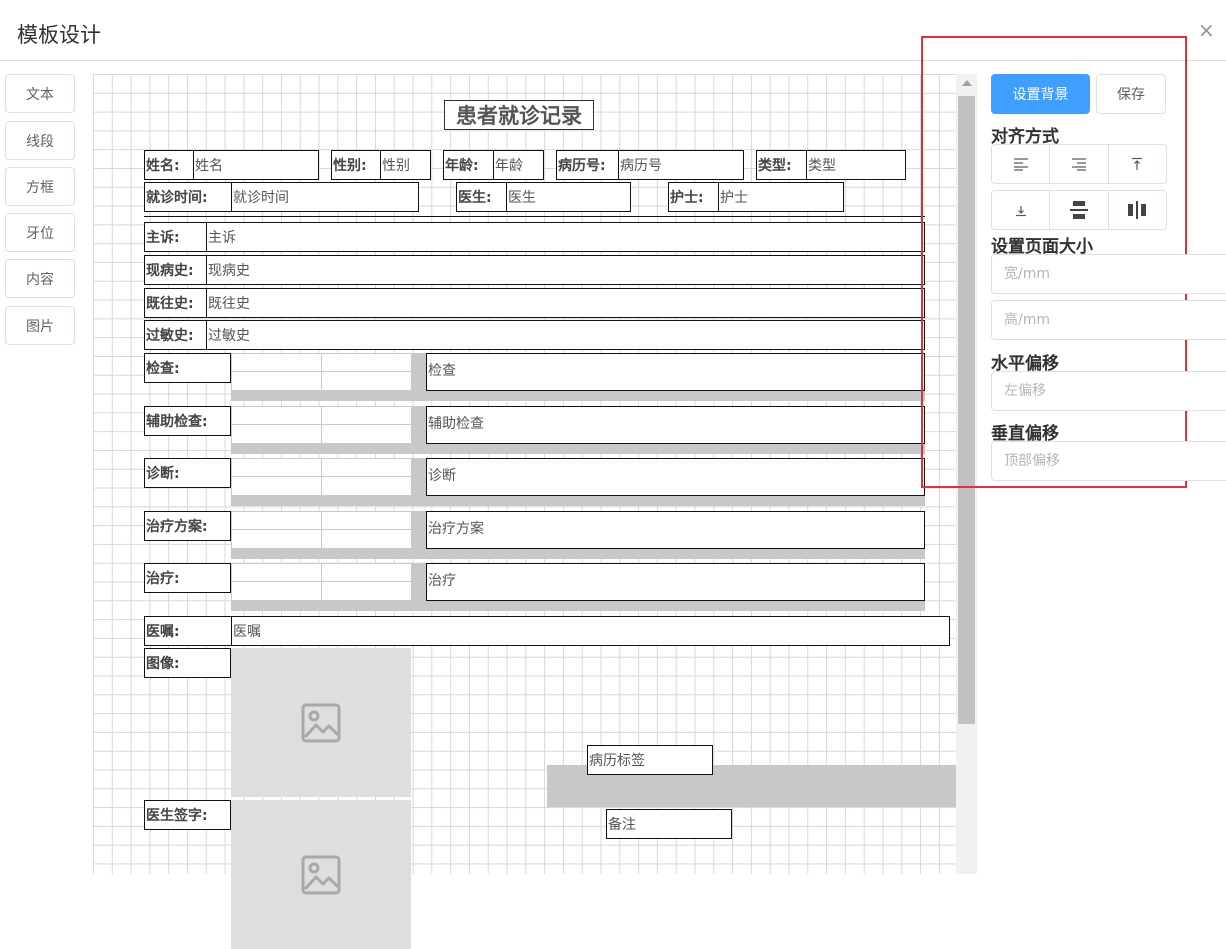  I want to click on present-illness-label: 现病史:, so click(175, 270).